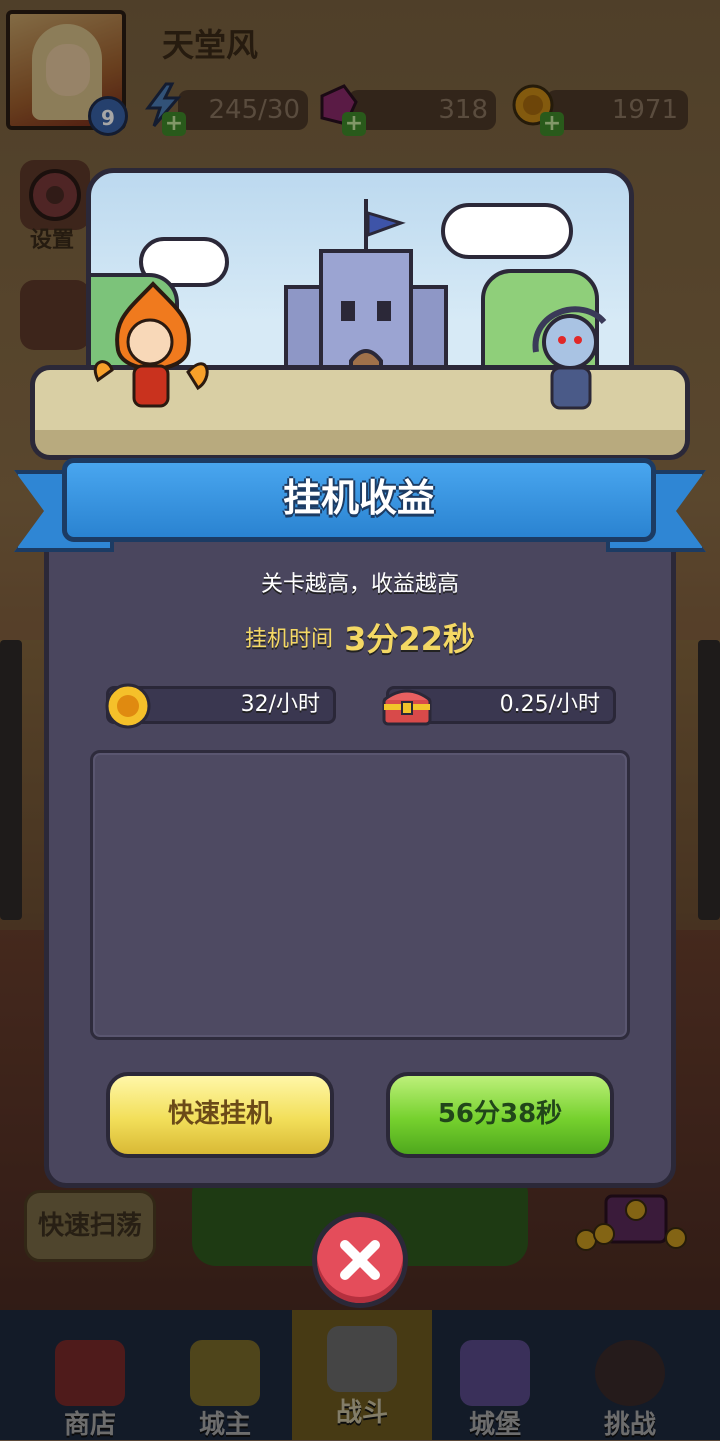 This screenshot has width=720, height=1441. What do you see at coordinates (280, 704) in the screenshot?
I see `gold-rate-value: 32/小时` at bounding box center [280, 704].